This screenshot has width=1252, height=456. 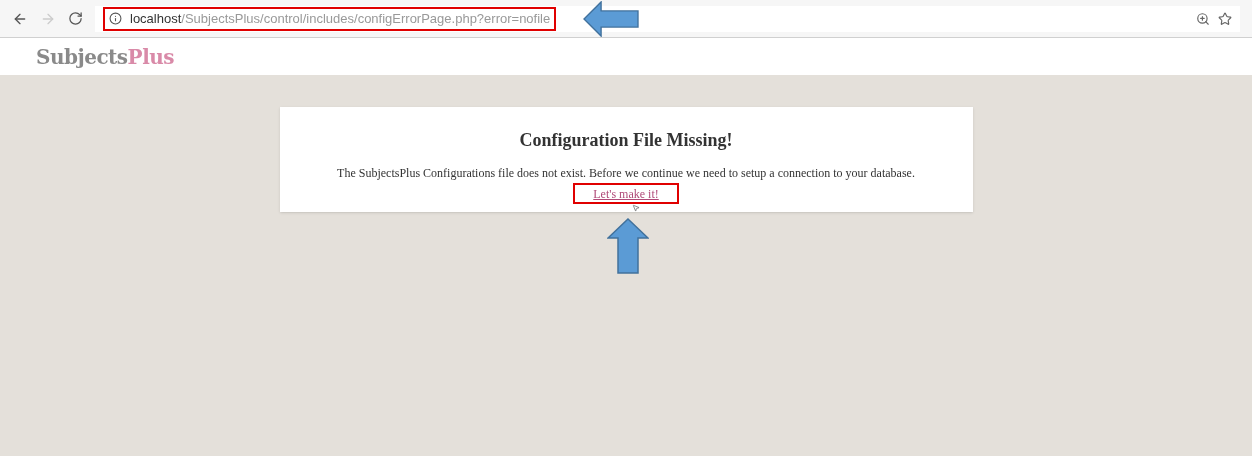 What do you see at coordinates (1225, 18) in the screenshot?
I see `bookmark-star-icon` at bounding box center [1225, 18].